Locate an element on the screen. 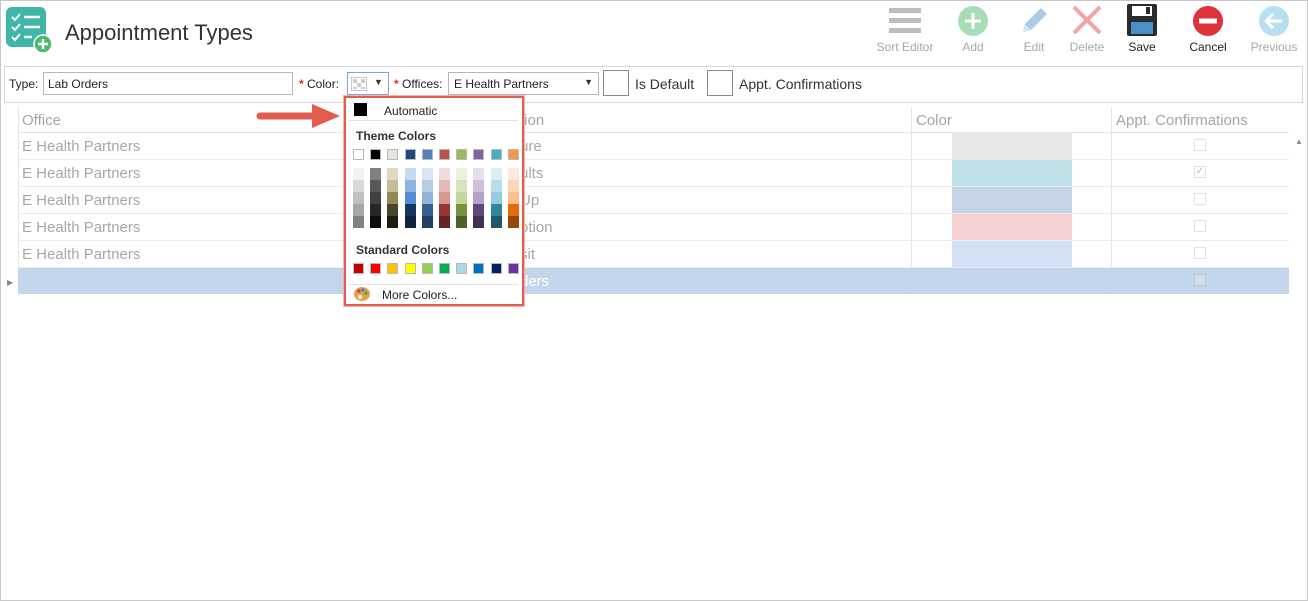 This screenshot has height=601, width=1308. table-row: E Health Partners ults ✓ is located at coordinates (653, 173).